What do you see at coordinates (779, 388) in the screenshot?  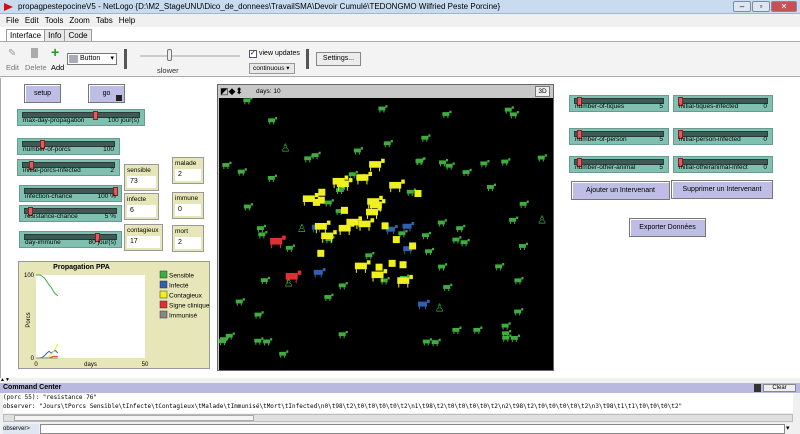 I see `clear-button: Clear` at bounding box center [779, 388].